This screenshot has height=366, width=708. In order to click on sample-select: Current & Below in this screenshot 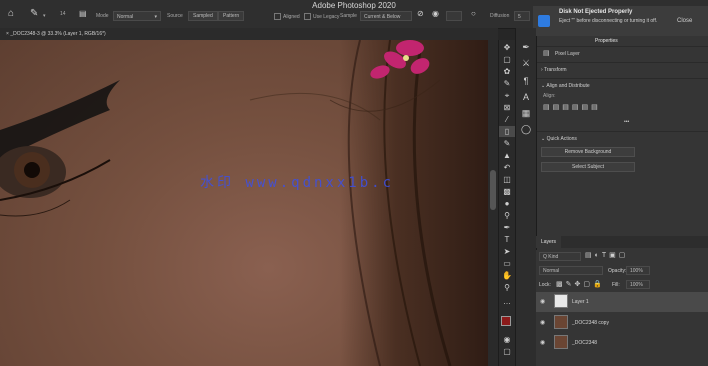, I will do `click(386, 16)`.